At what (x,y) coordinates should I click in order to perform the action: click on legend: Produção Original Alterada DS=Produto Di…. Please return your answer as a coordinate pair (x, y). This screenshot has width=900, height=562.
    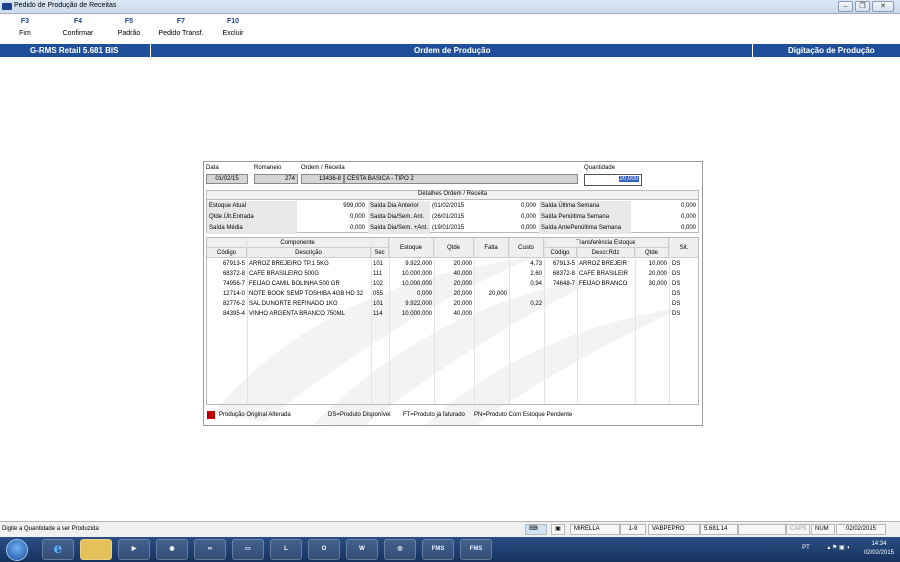
    Looking at the image, I should click on (452, 416).